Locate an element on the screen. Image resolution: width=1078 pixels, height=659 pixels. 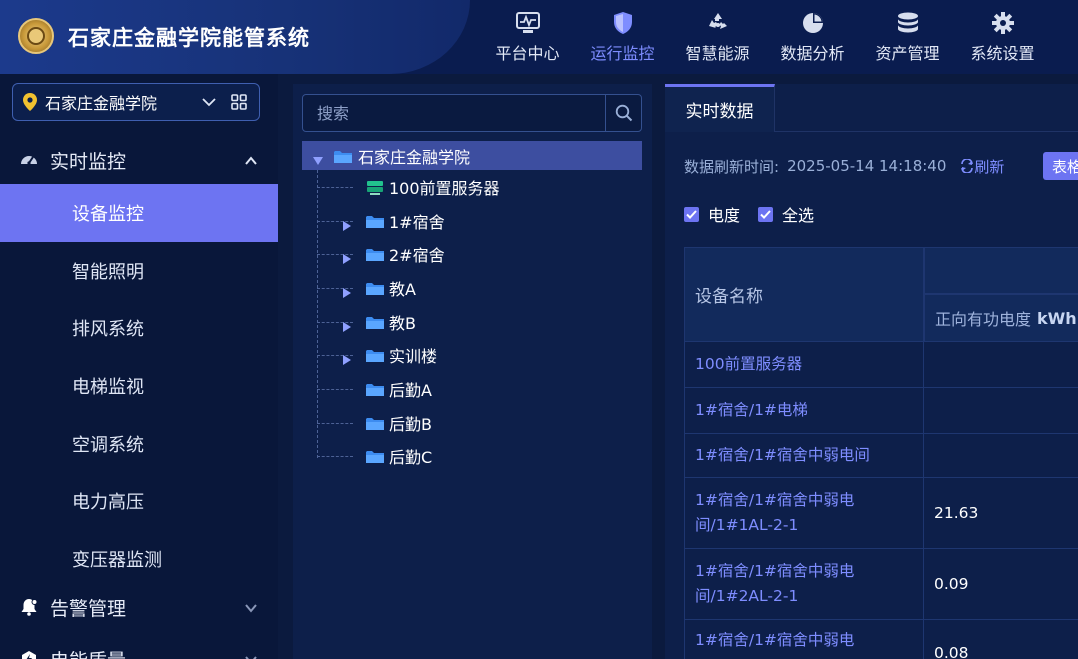
tree-node-front-server: 100前置服务器 is located at coordinates (472, 187).